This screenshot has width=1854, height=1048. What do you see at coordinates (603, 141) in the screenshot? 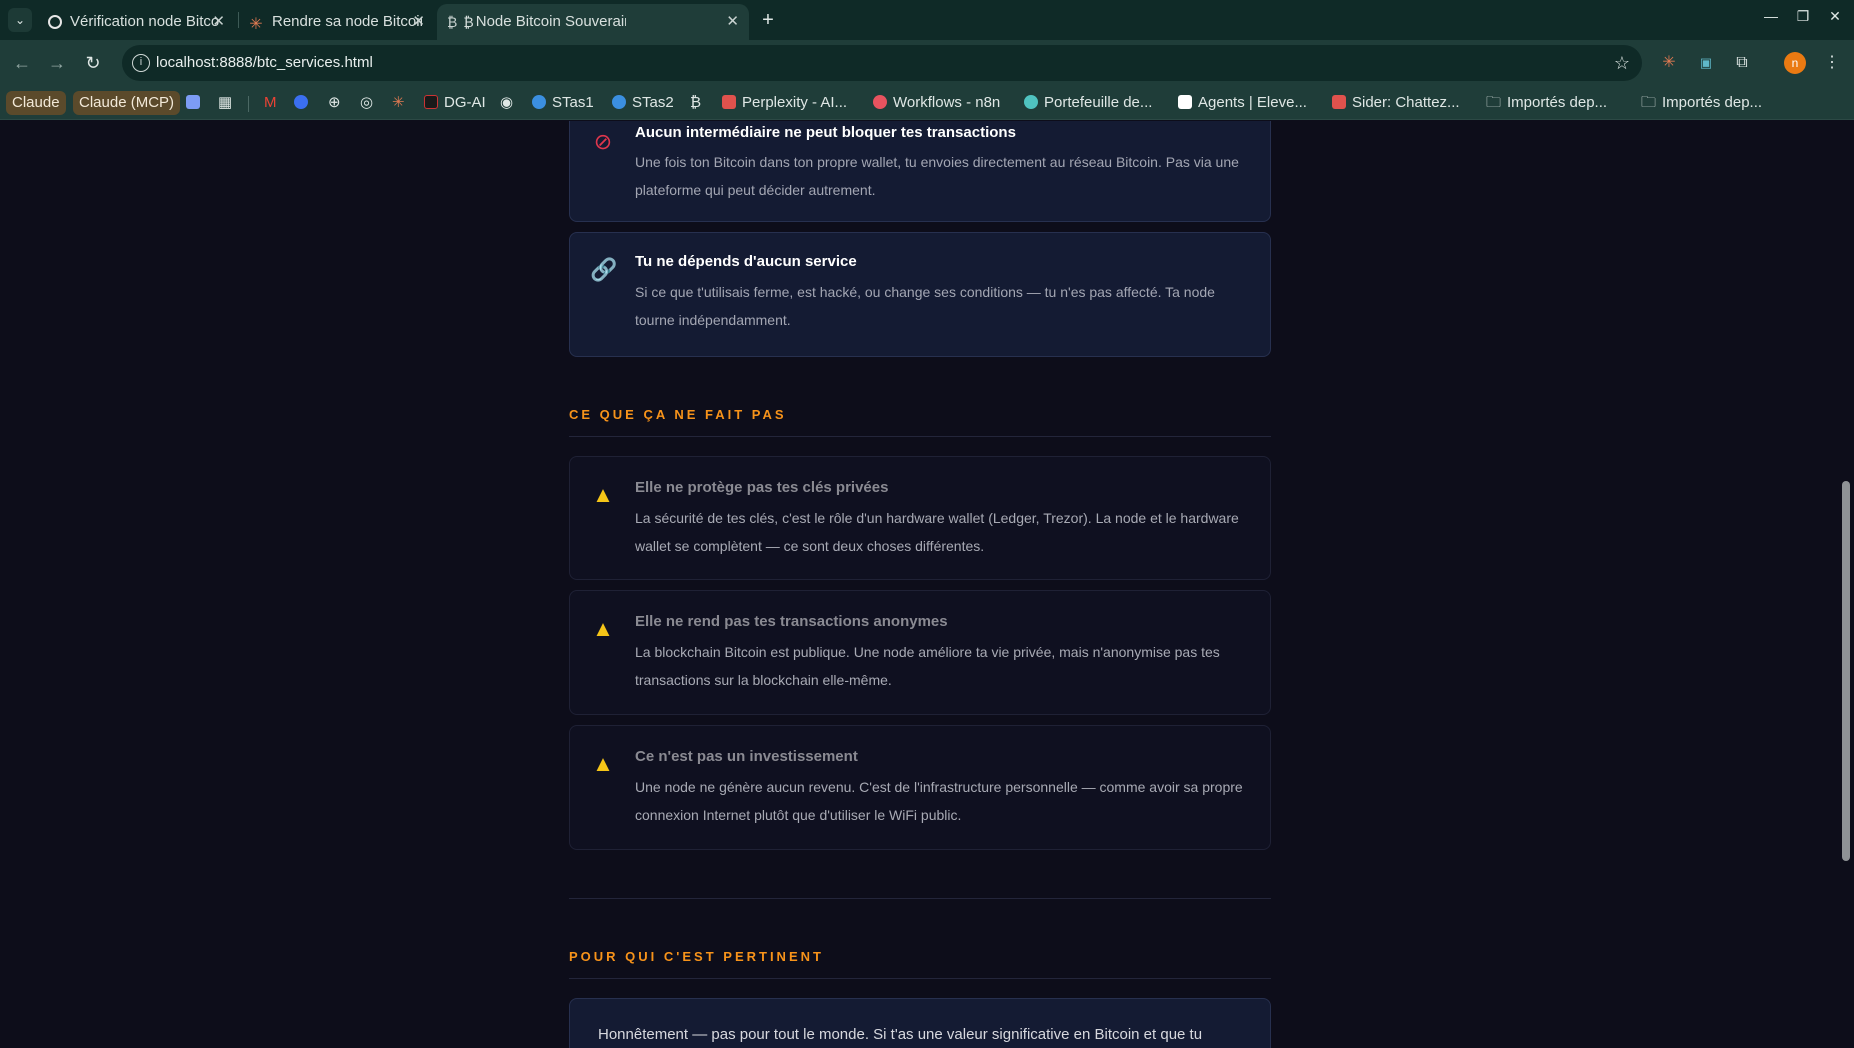
I see `no-entry-icon: ⊘` at bounding box center [603, 141].